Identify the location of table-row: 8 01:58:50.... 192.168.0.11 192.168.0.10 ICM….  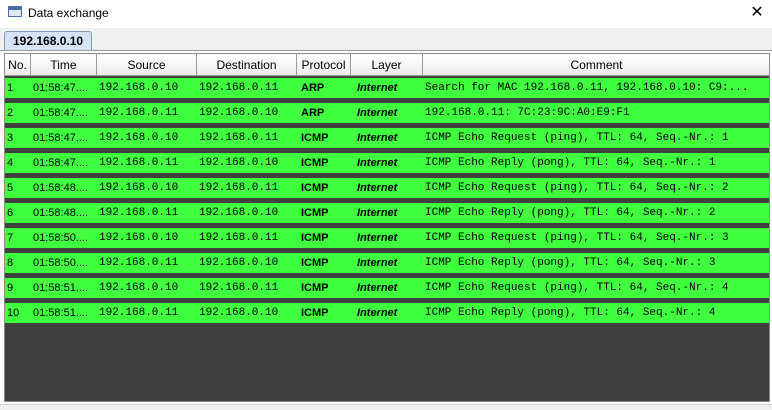
(387, 263).